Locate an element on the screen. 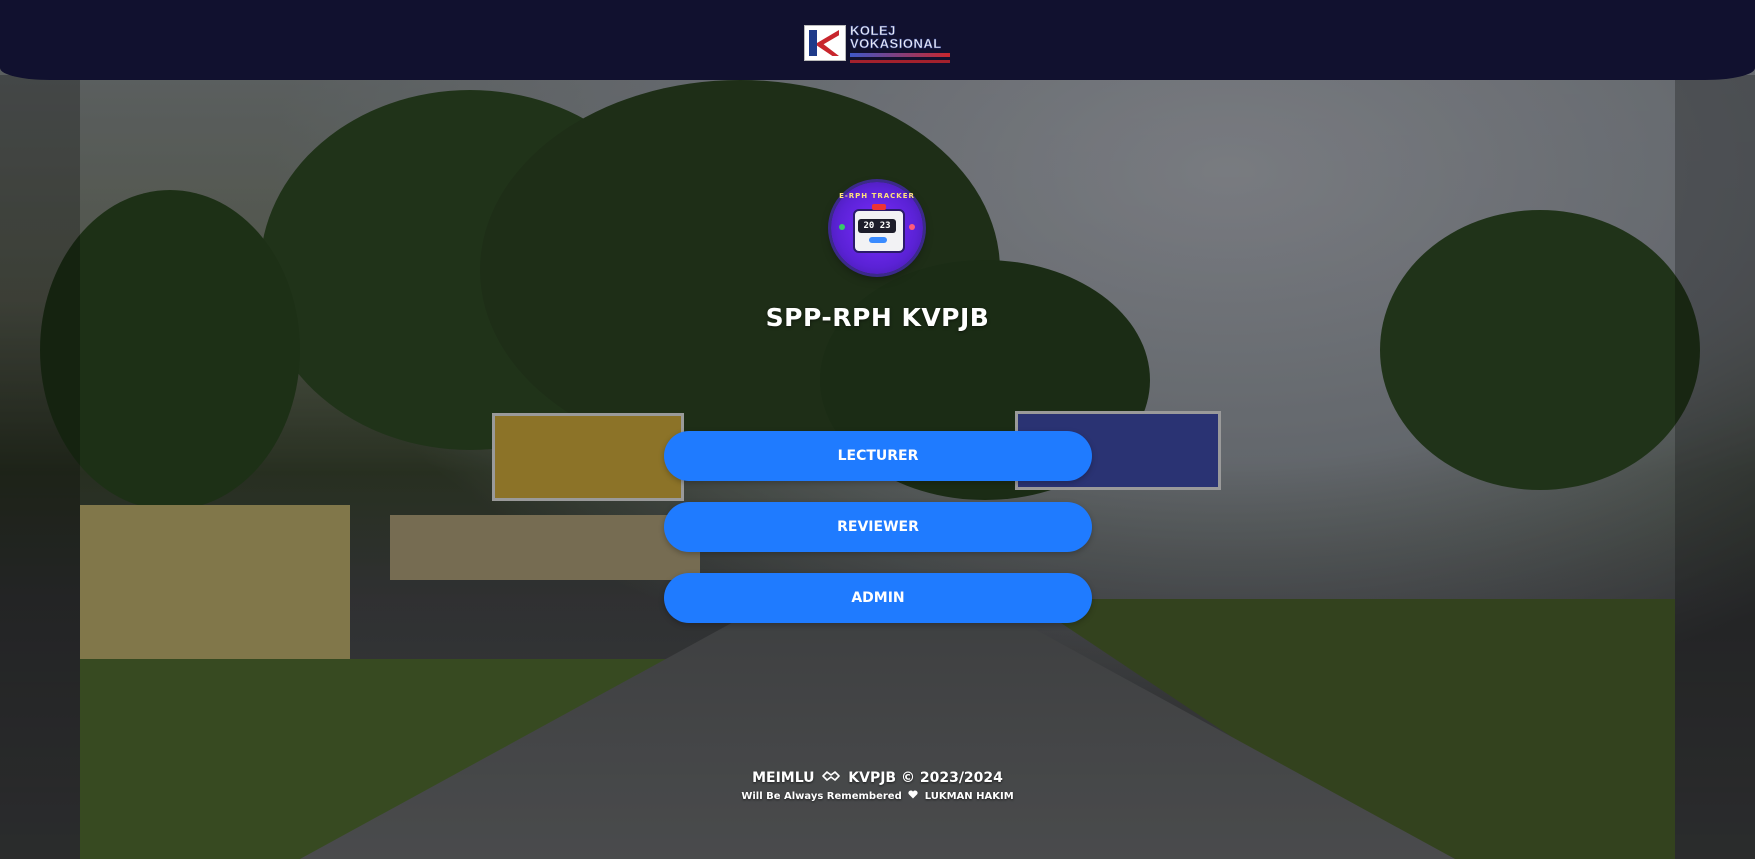 The height and width of the screenshot is (859, 1755). reviewer-button: REVIEWER is located at coordinates (878, 527).